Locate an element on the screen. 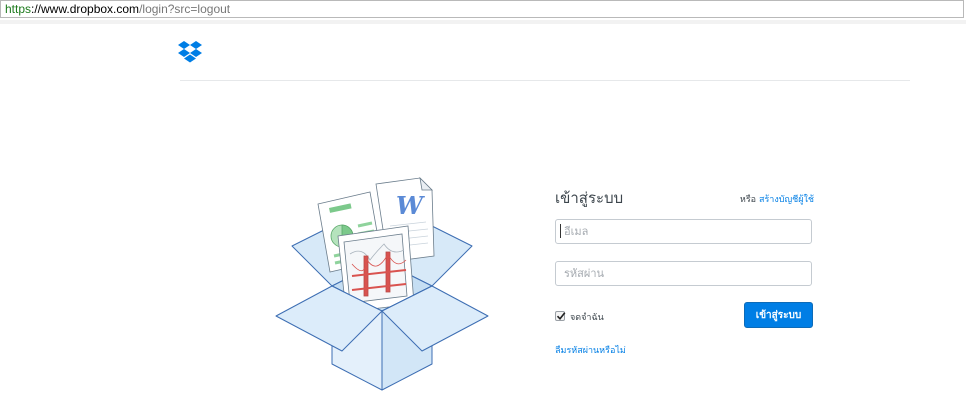 Image resolution: width=966 pixels, height=400 pixels. address-bar: https://www.dropbox.com/login?src=logout is located at coordinates (482, 9).